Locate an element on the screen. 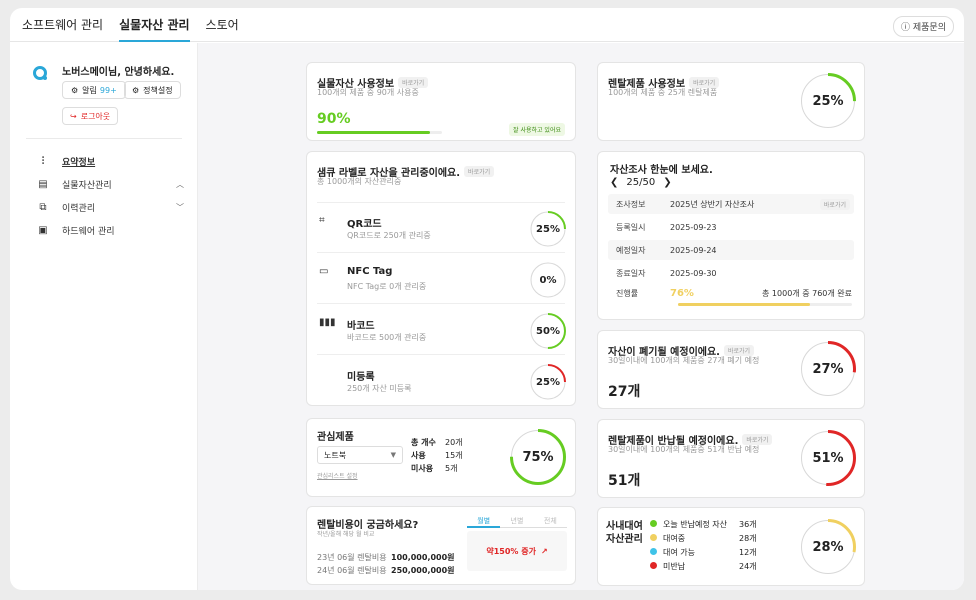  label-name: NFC Tag is located at coordinates (370, 271).